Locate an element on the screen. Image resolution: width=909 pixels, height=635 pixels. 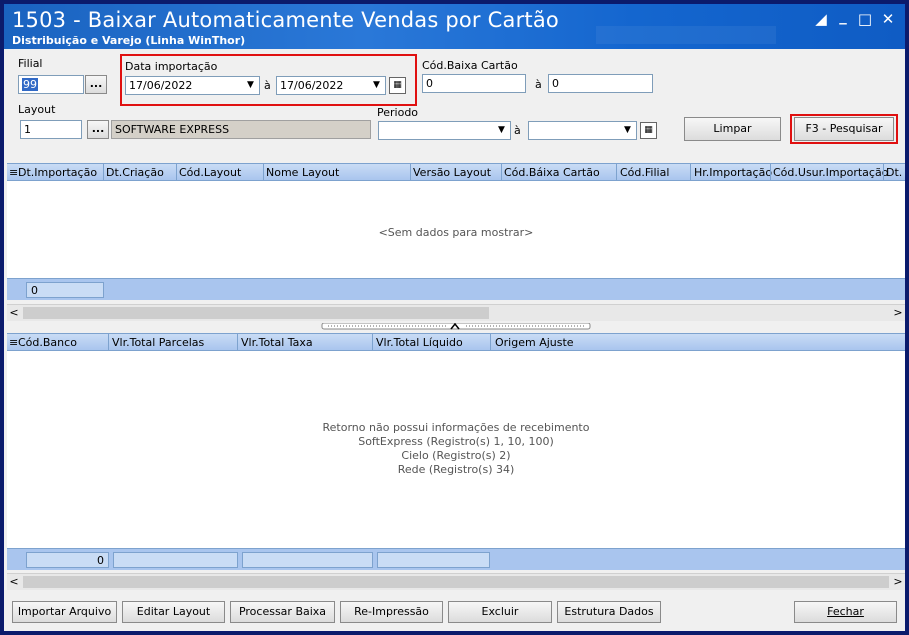
filial-label: Filial is located at coordinates (30, 63).